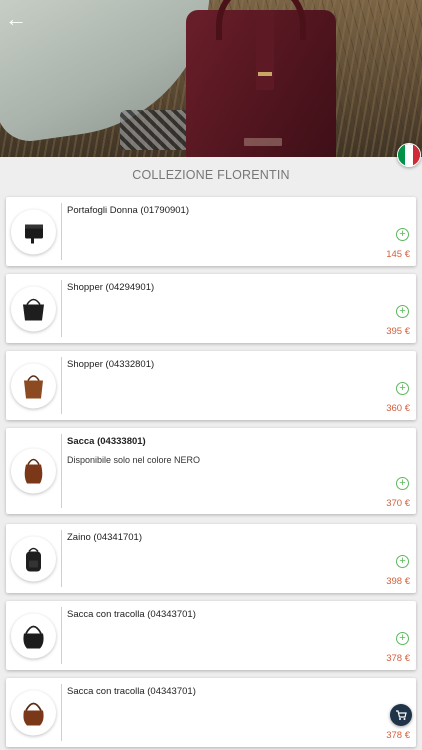 The height and width of the screenshot is (750, 422). I want to click on black-backpack-icon, so click(33, 558).